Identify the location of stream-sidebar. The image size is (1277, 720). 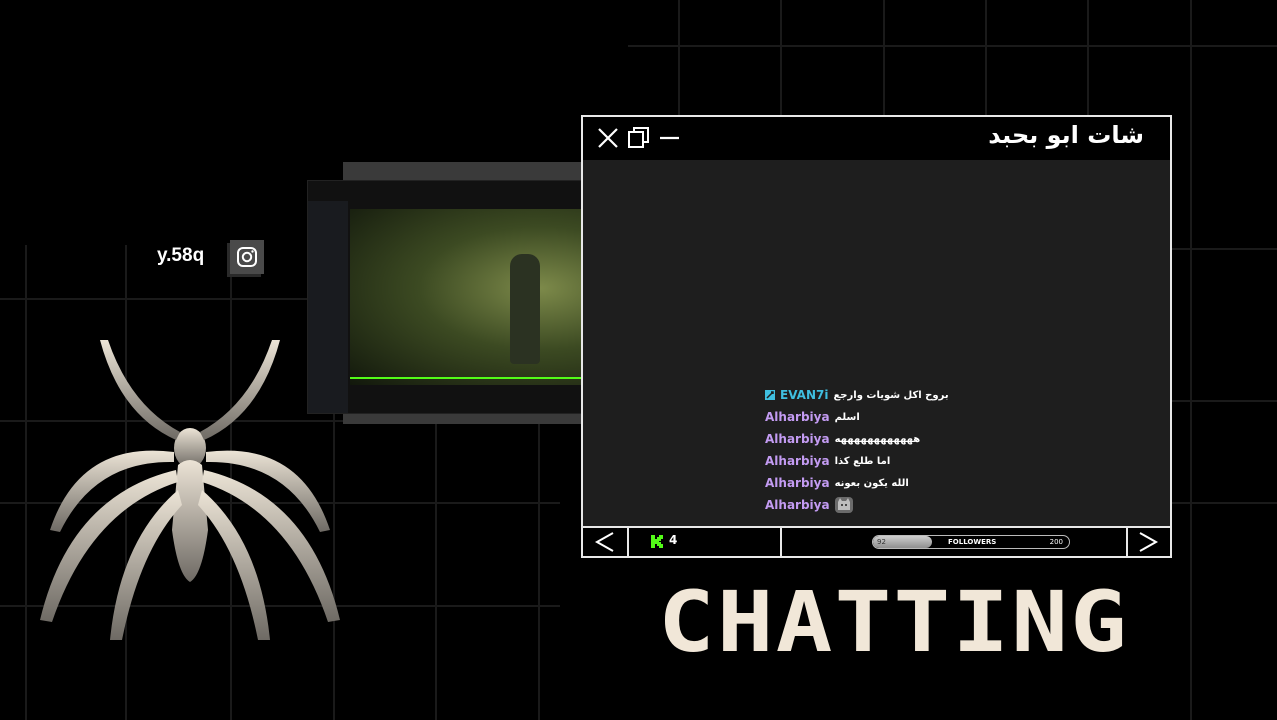
(328, 307).